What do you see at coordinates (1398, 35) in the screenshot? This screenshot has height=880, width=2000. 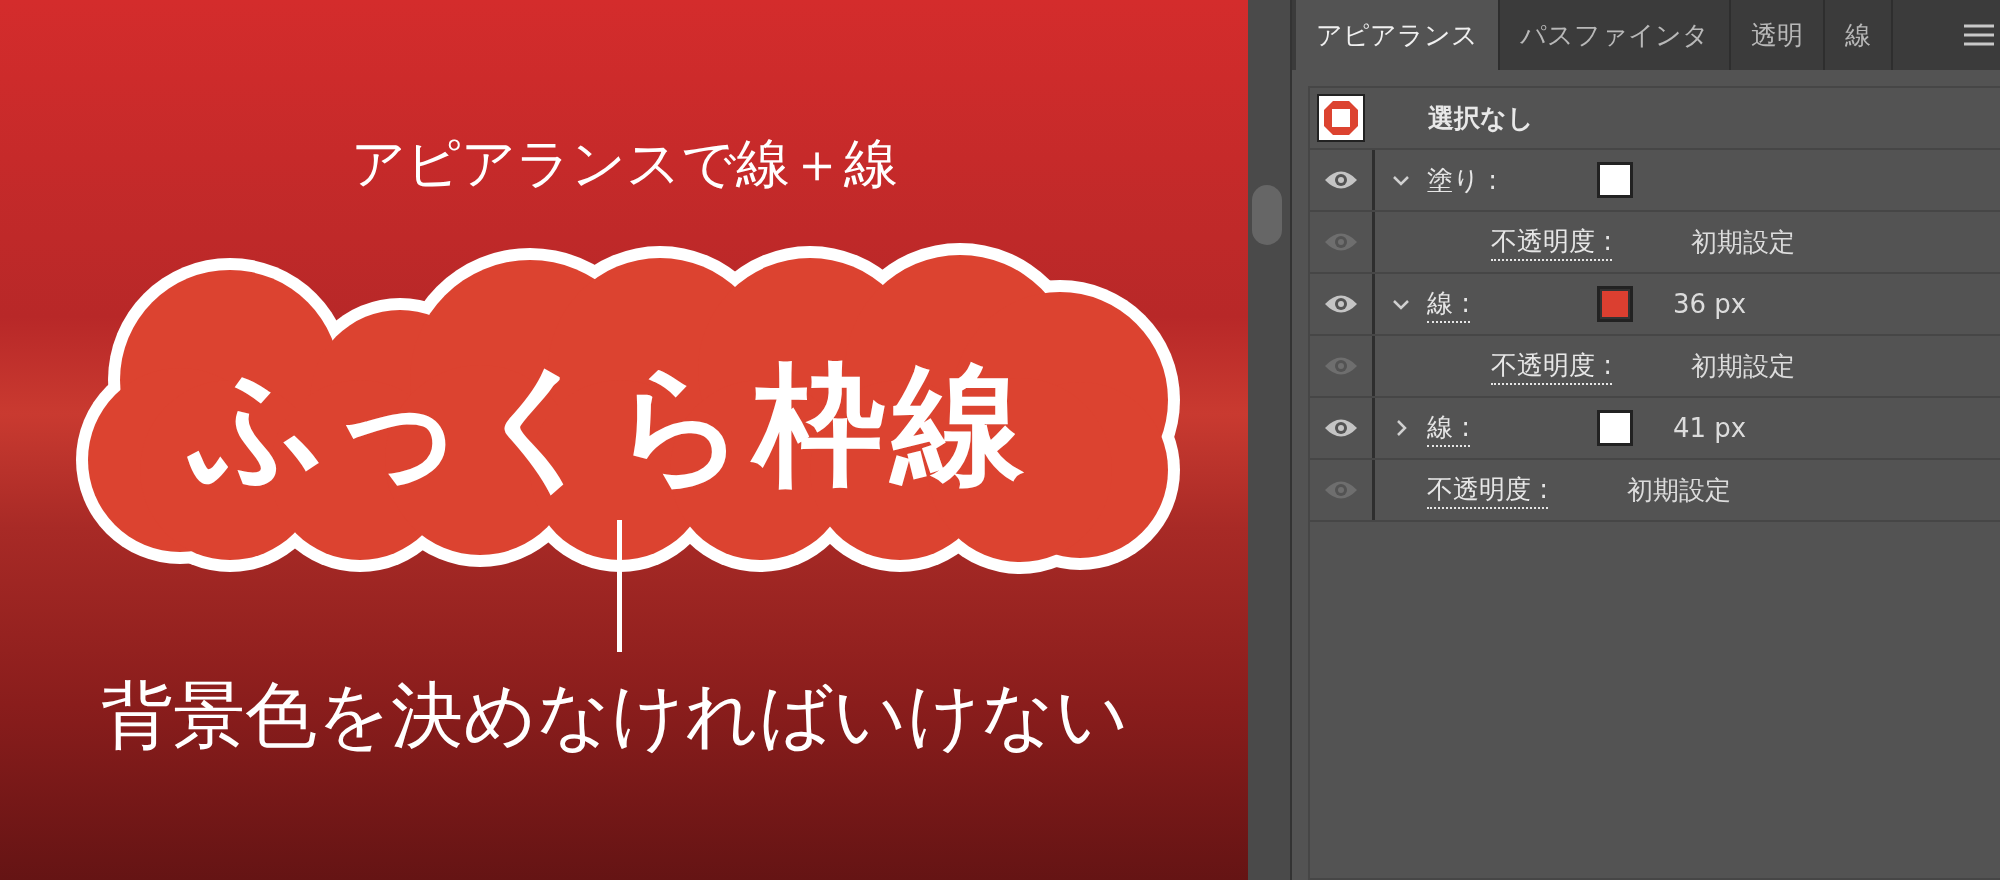 I see `panel-tab: アピアランス` at bounding box center [1398, 35].